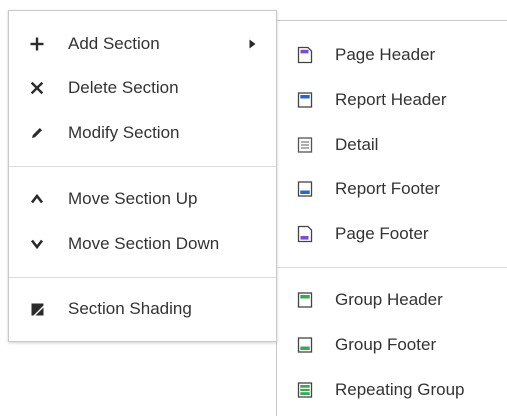  I want to click on close-icon, so click(37, 88).